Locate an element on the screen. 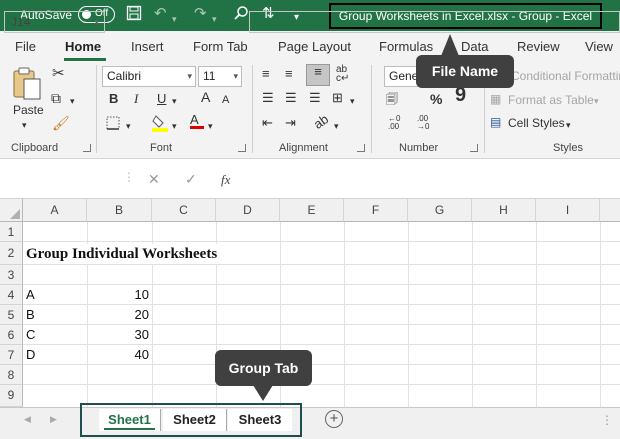  column-header-g: G is located at coordinates (440, 210).